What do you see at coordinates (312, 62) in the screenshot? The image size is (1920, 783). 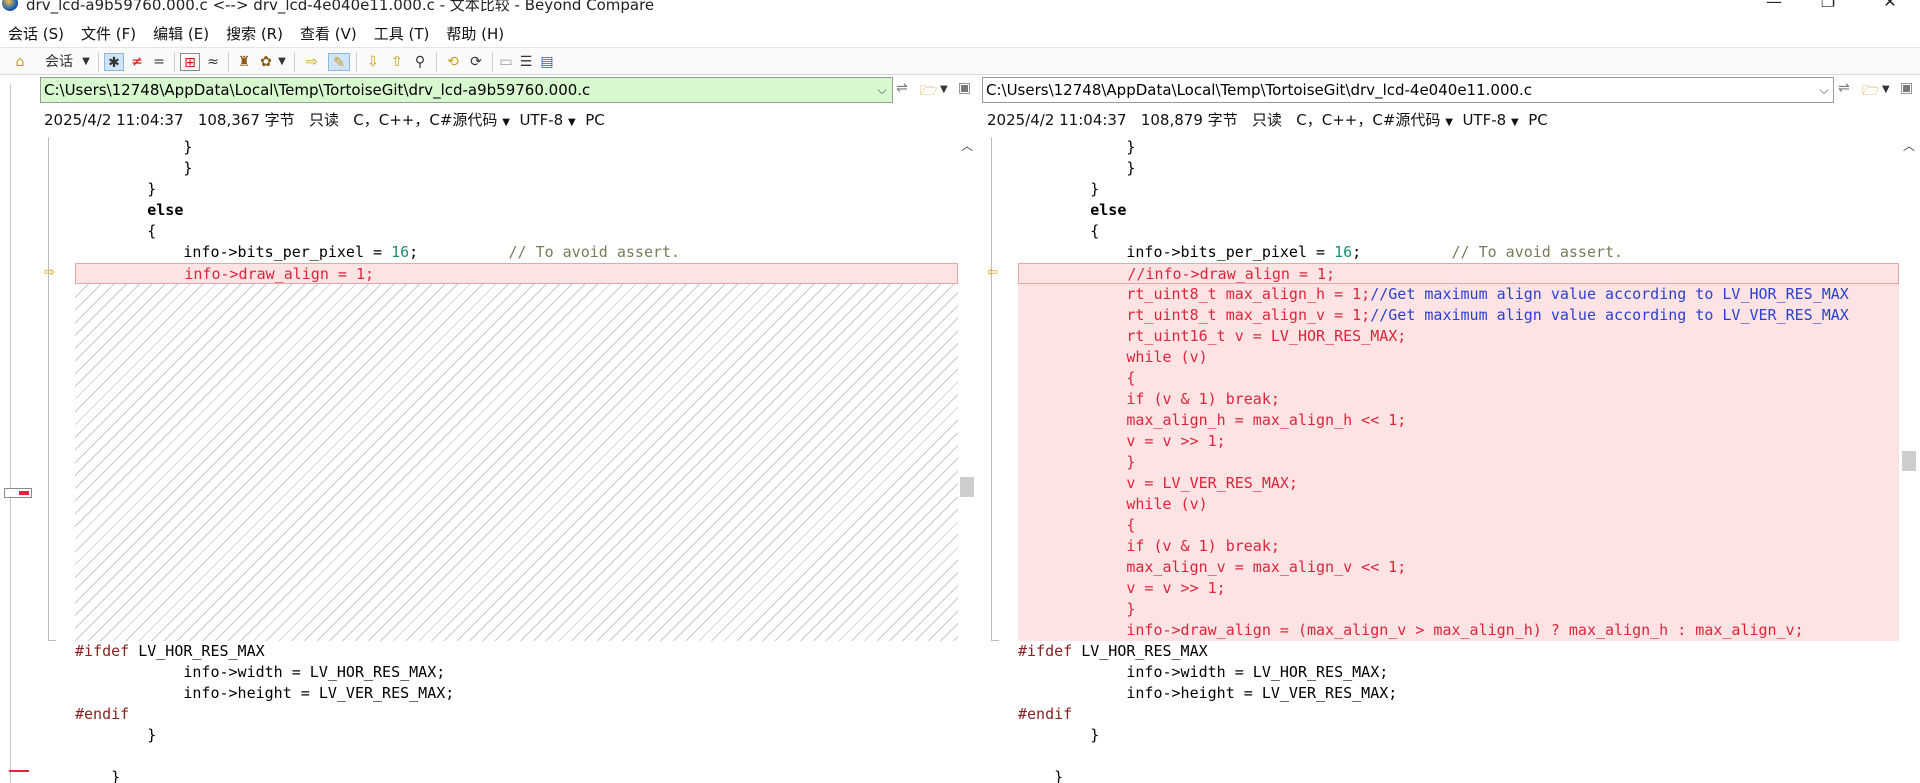 I see `copy-to-right-icon: ⇨` at bounding box center [312, 62].